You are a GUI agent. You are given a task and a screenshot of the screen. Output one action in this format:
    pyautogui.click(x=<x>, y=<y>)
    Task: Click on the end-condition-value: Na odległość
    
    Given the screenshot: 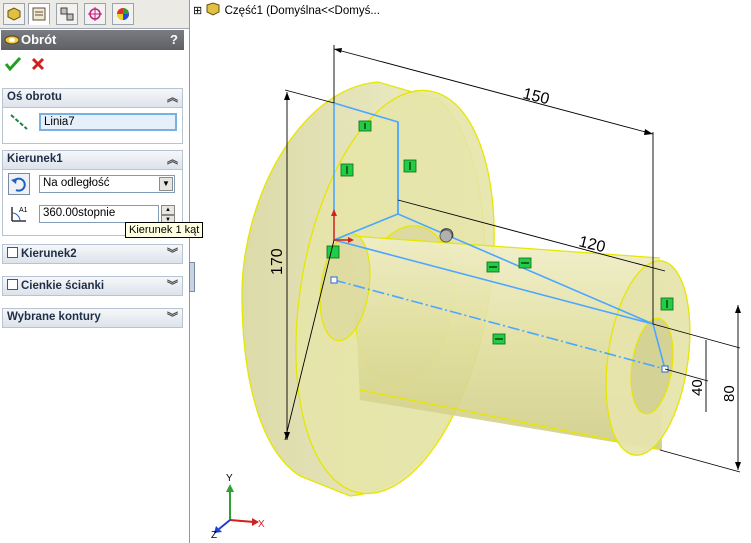 What is the action you would take?
    pyautogui.click(x=76, y=183)
    